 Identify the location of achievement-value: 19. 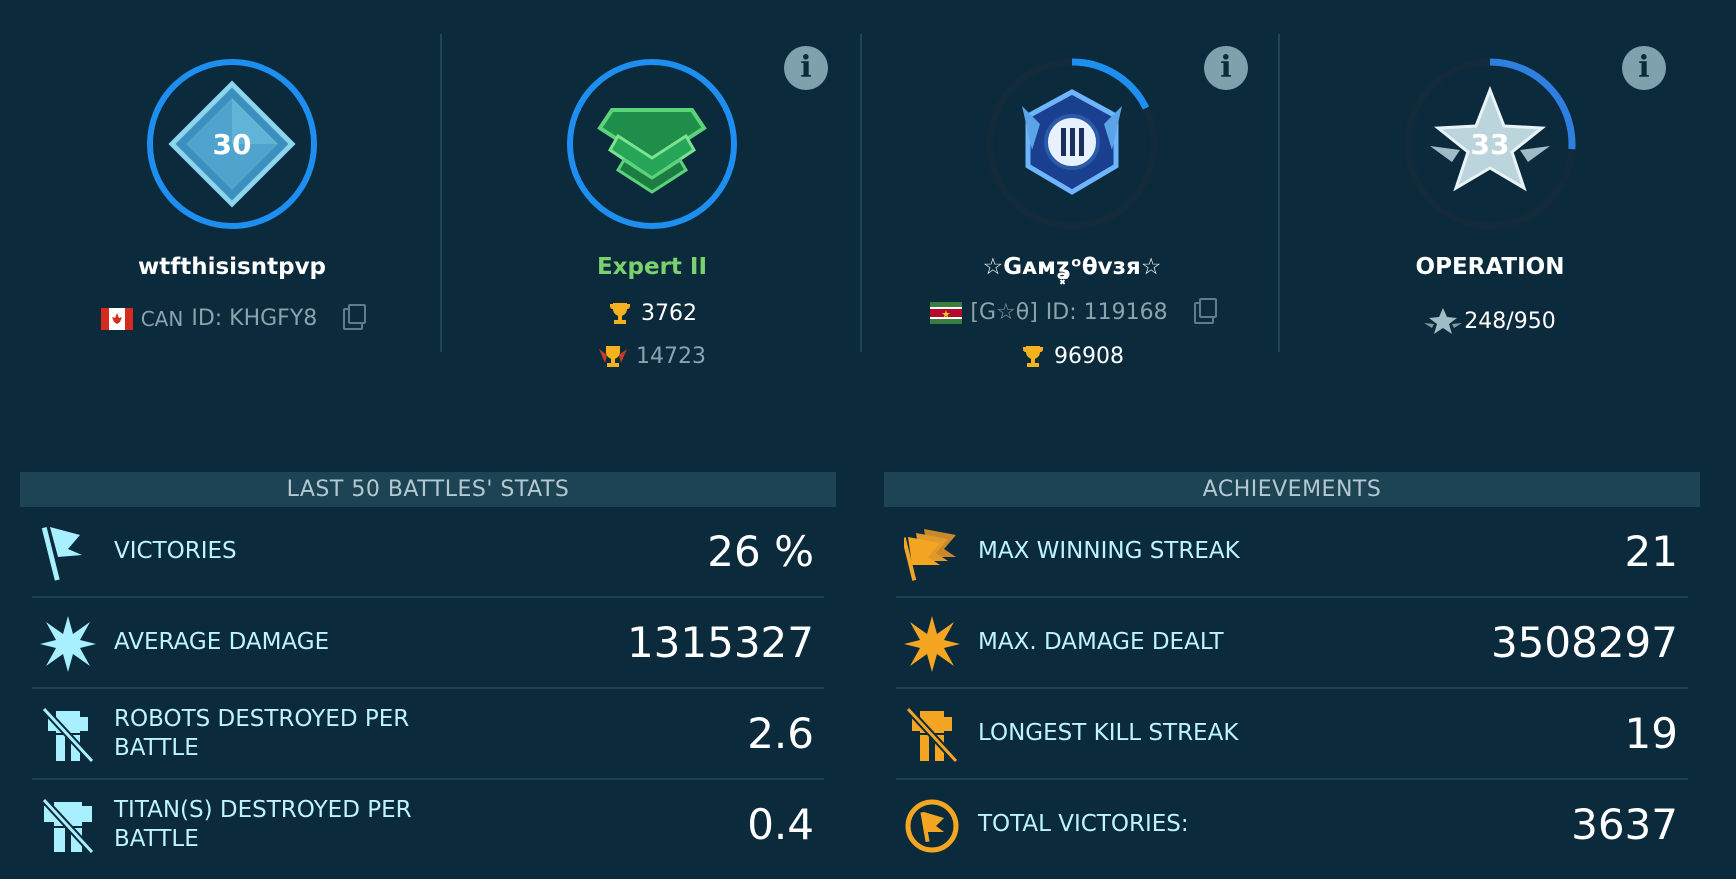
(1651, 733).